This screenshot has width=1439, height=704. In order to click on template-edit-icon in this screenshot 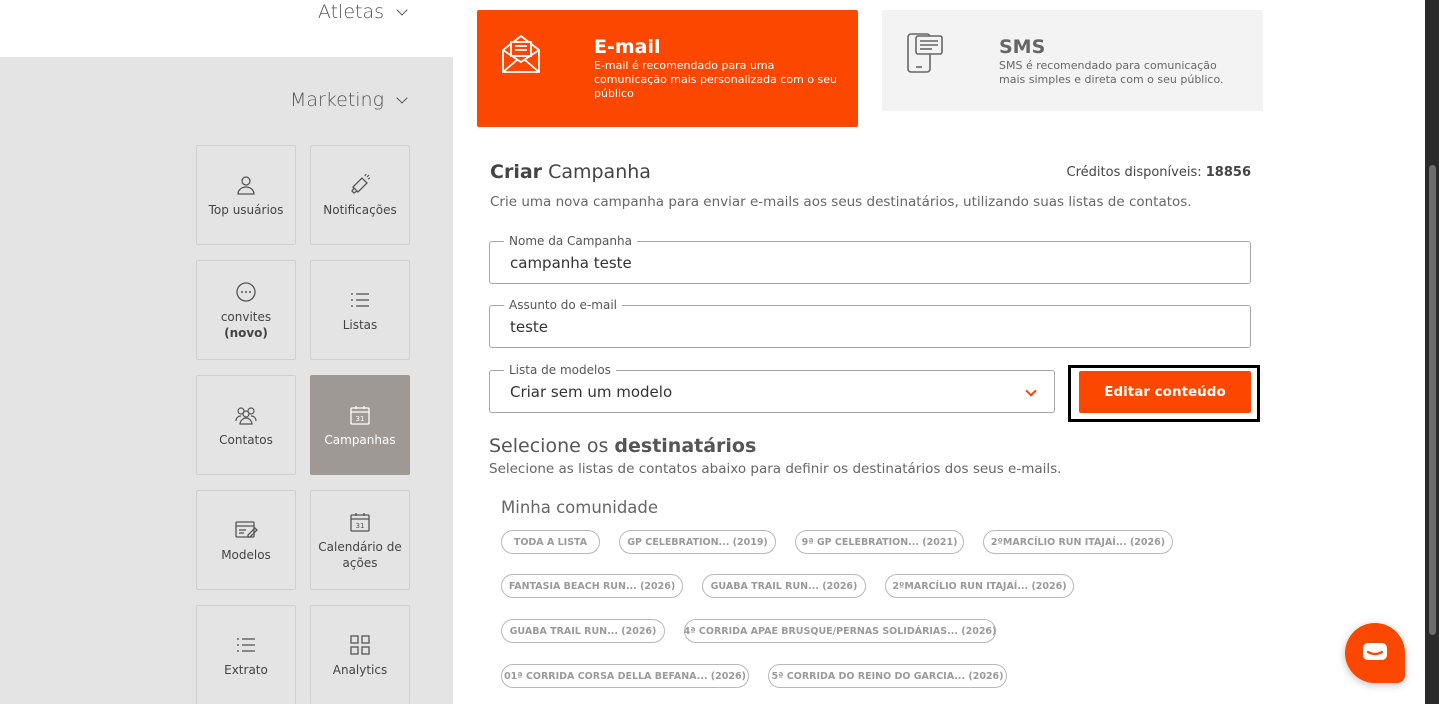, I will do `click(246, 529)`.